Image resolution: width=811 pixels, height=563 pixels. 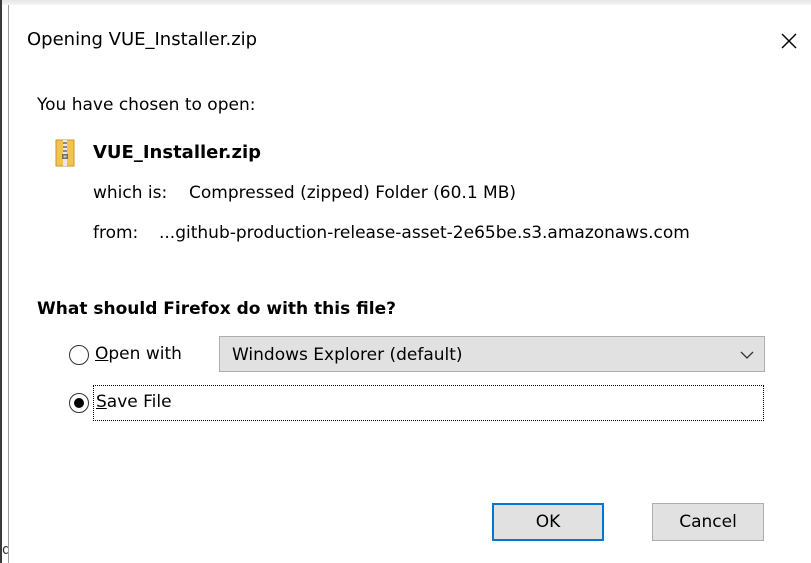 I want to click on save-file-radio, so click(x=79, y=403).